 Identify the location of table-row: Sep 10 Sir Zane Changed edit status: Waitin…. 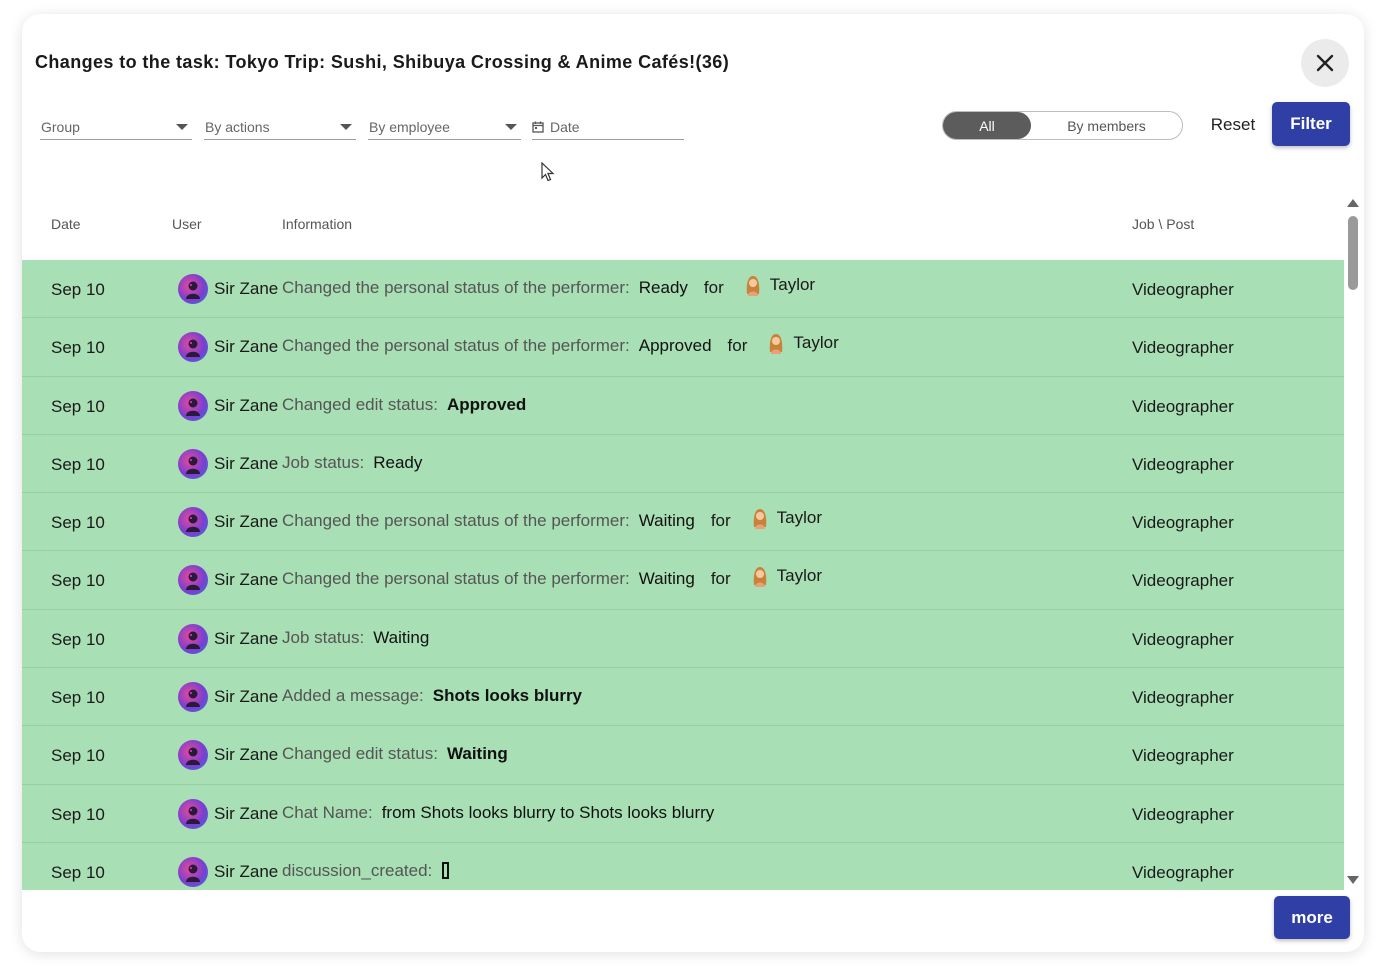
(683, 755).